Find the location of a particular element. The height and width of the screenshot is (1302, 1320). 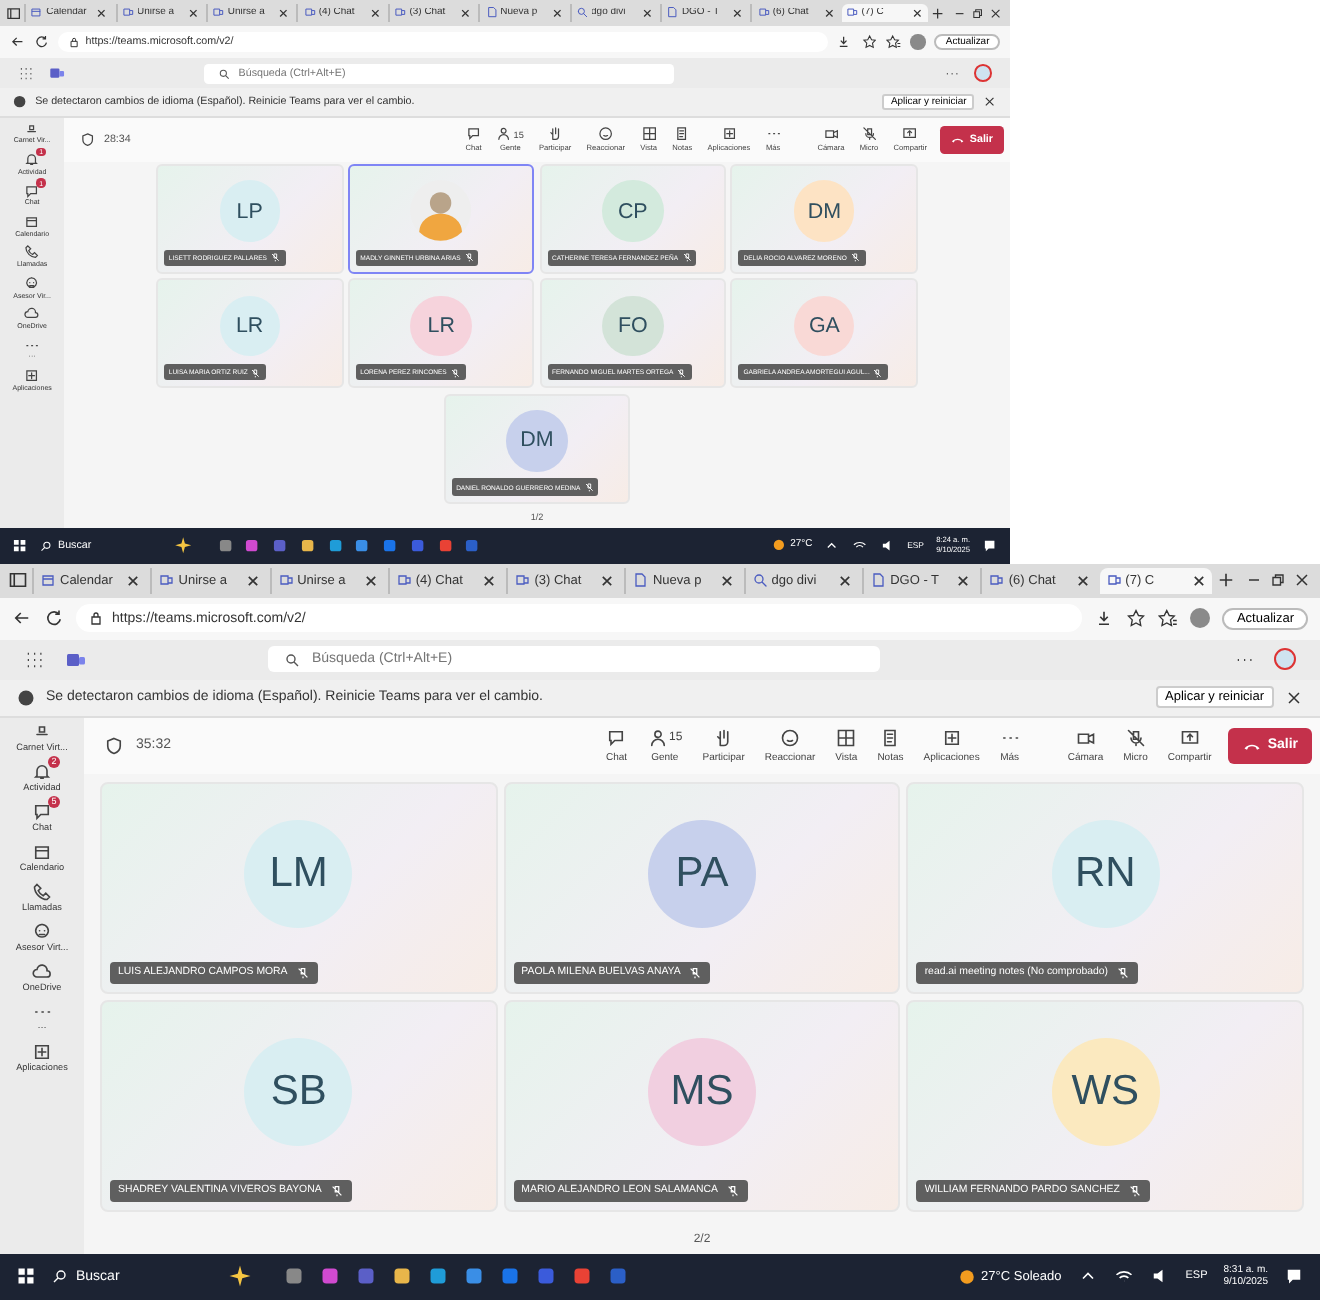

initials-avatar: MS is located at coordinates (702, 1091).